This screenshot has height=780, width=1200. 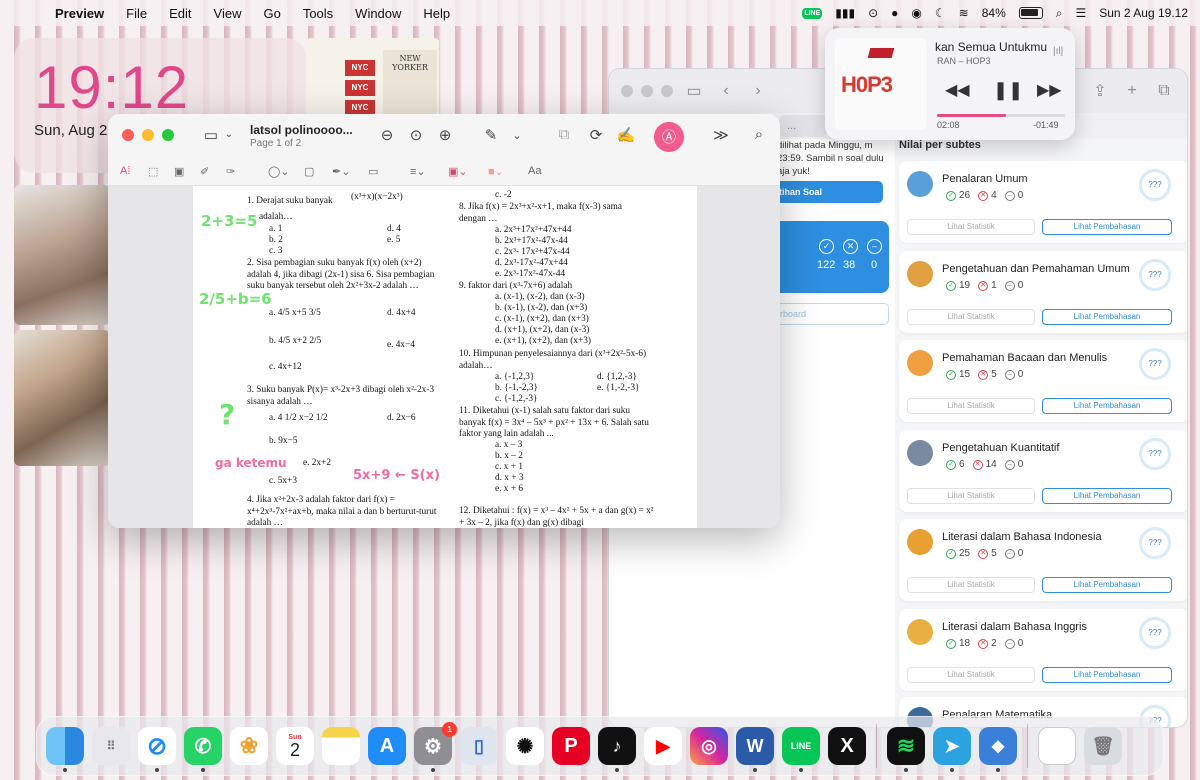 What do you see at coordinates (309, 171) in the screenshot?
I see `text-box-icon: ▢` at bounding box center [309, 171].